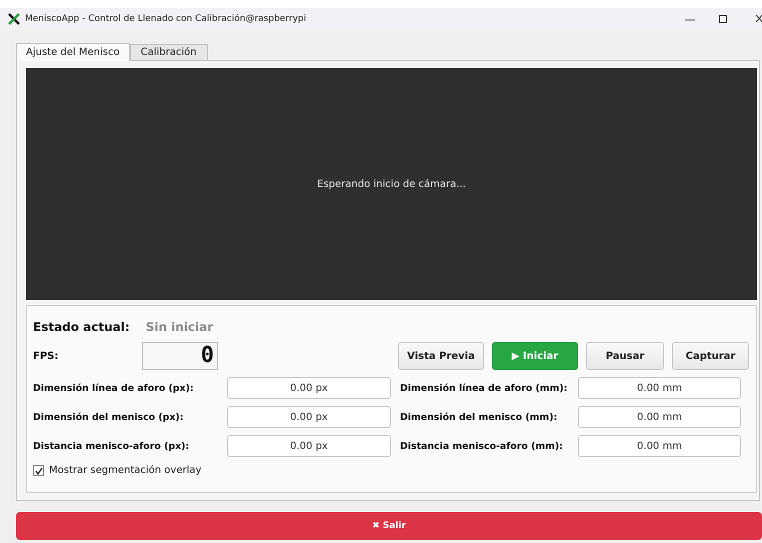 This screenshot has height=543, width=762. I want to click on measurement-label: Dimensión del menisco (mm):, so click(478, 417).